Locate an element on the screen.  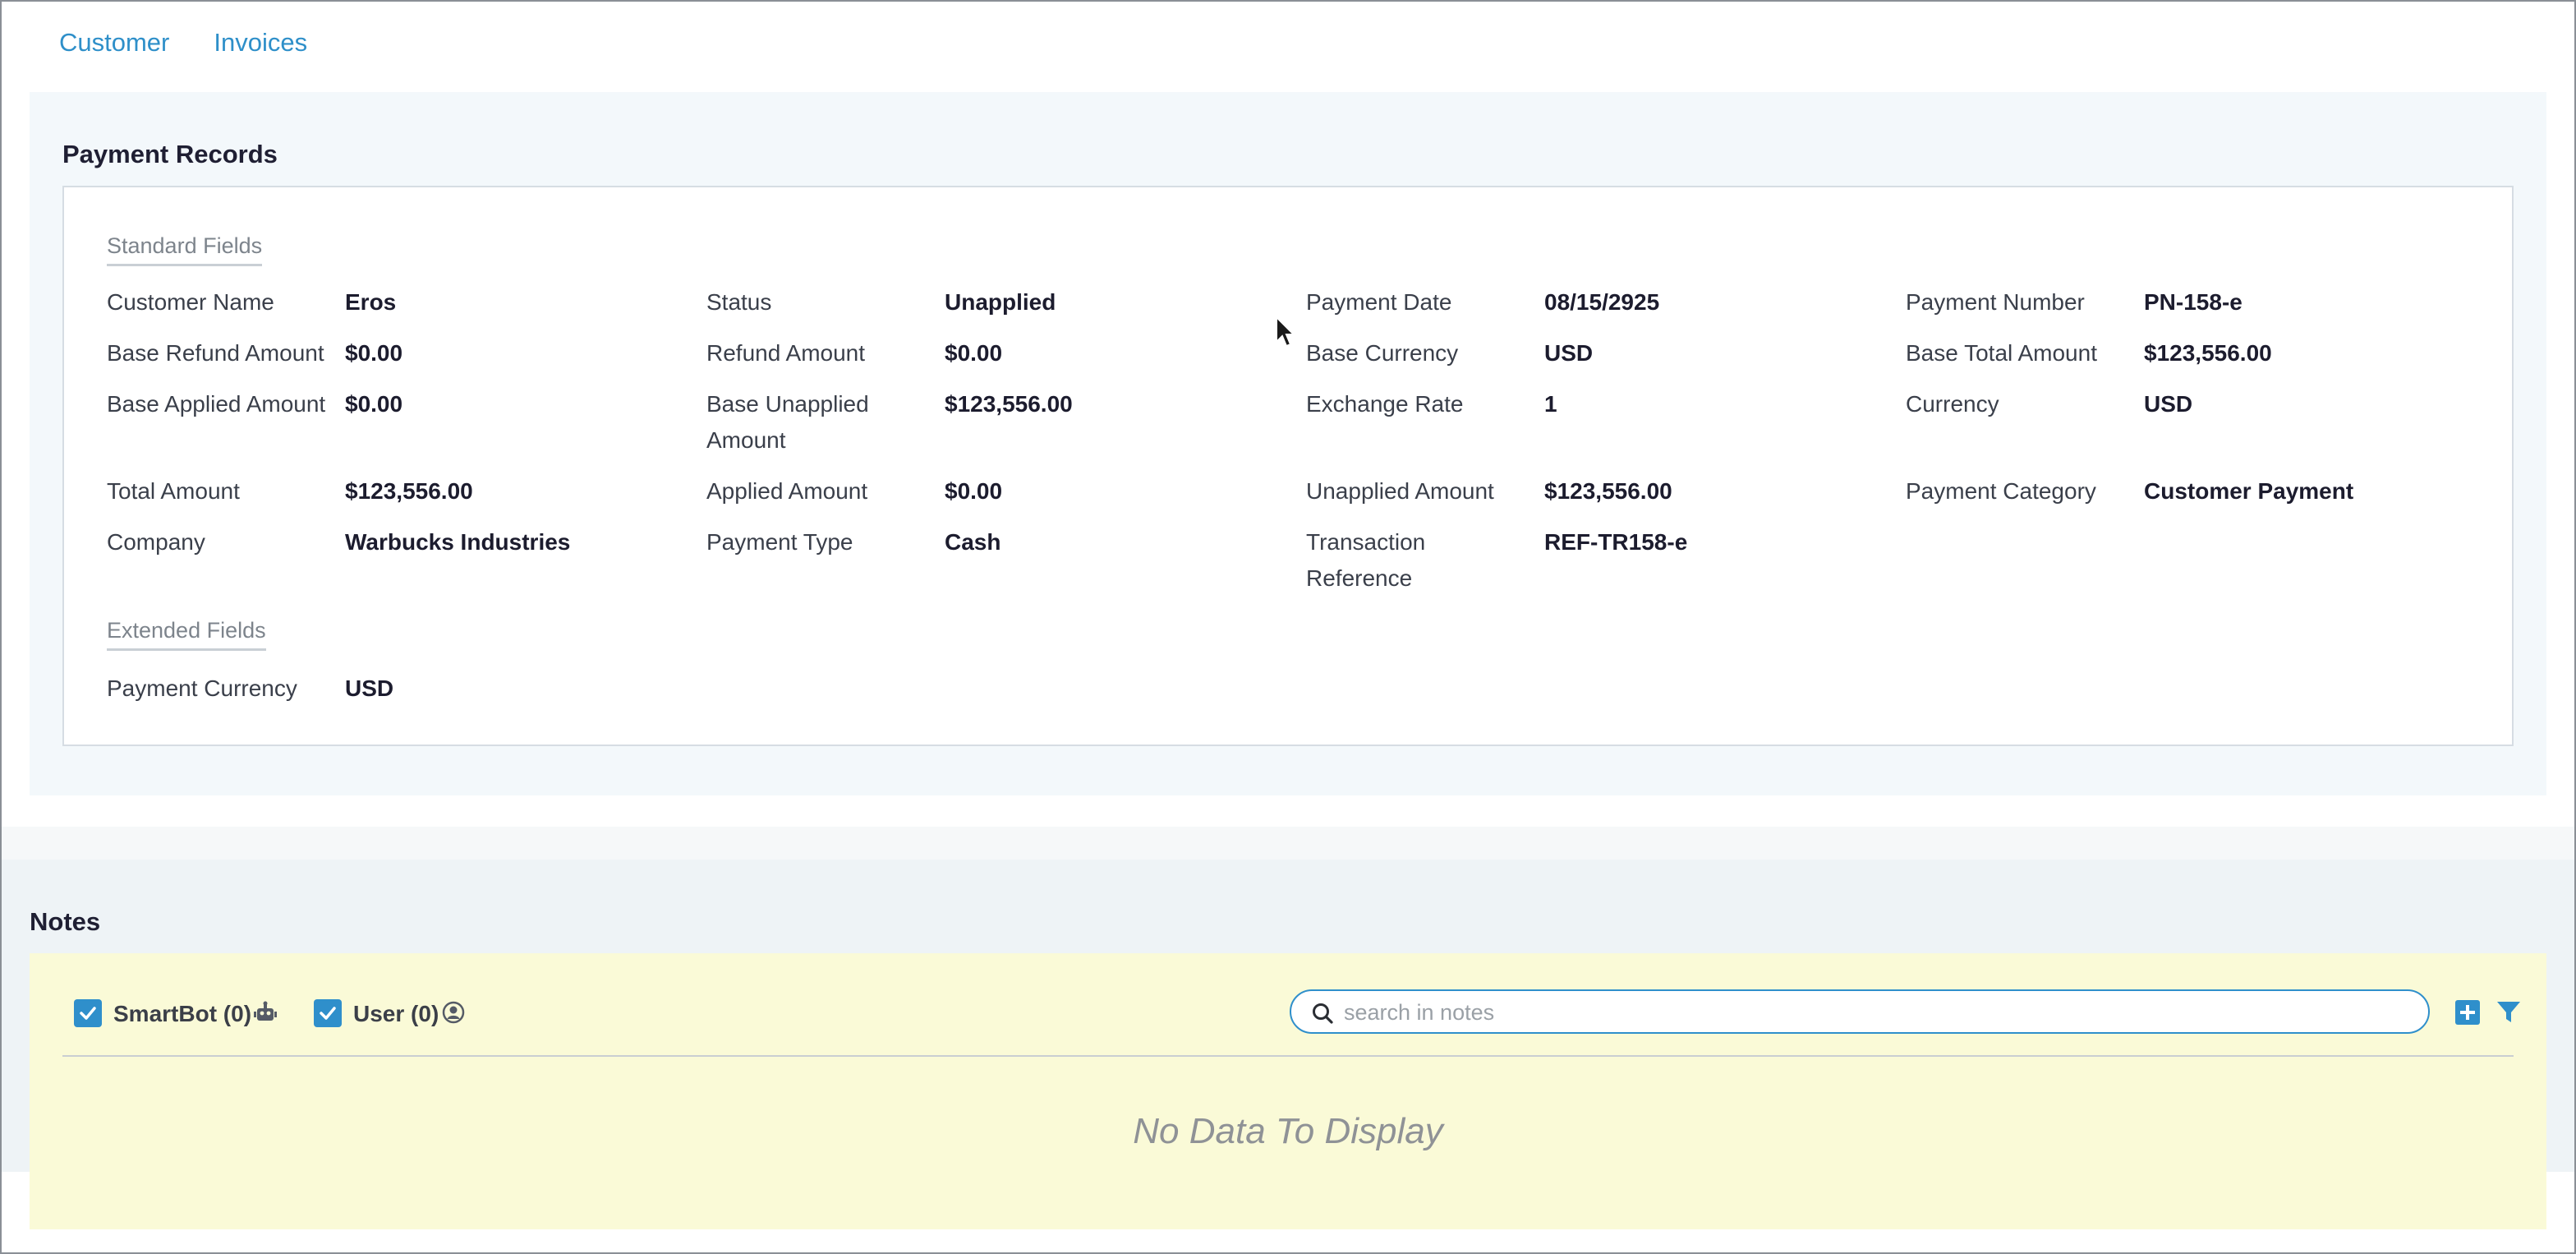
notes-divider is located at coordinates (1288, 1056).